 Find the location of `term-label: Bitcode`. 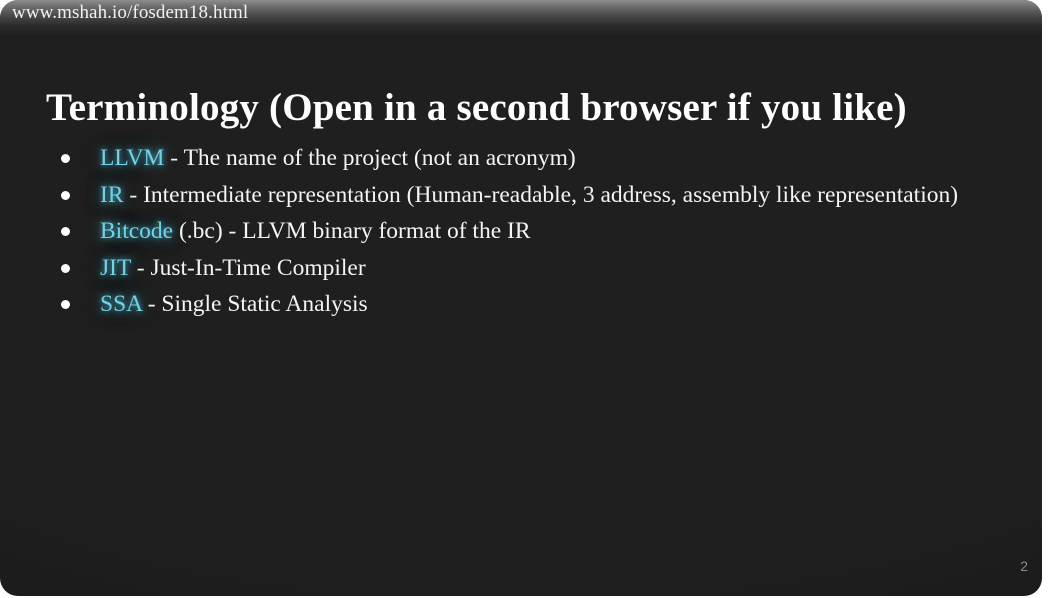

term-label: Bitcode is located at coordinates (137, 231).